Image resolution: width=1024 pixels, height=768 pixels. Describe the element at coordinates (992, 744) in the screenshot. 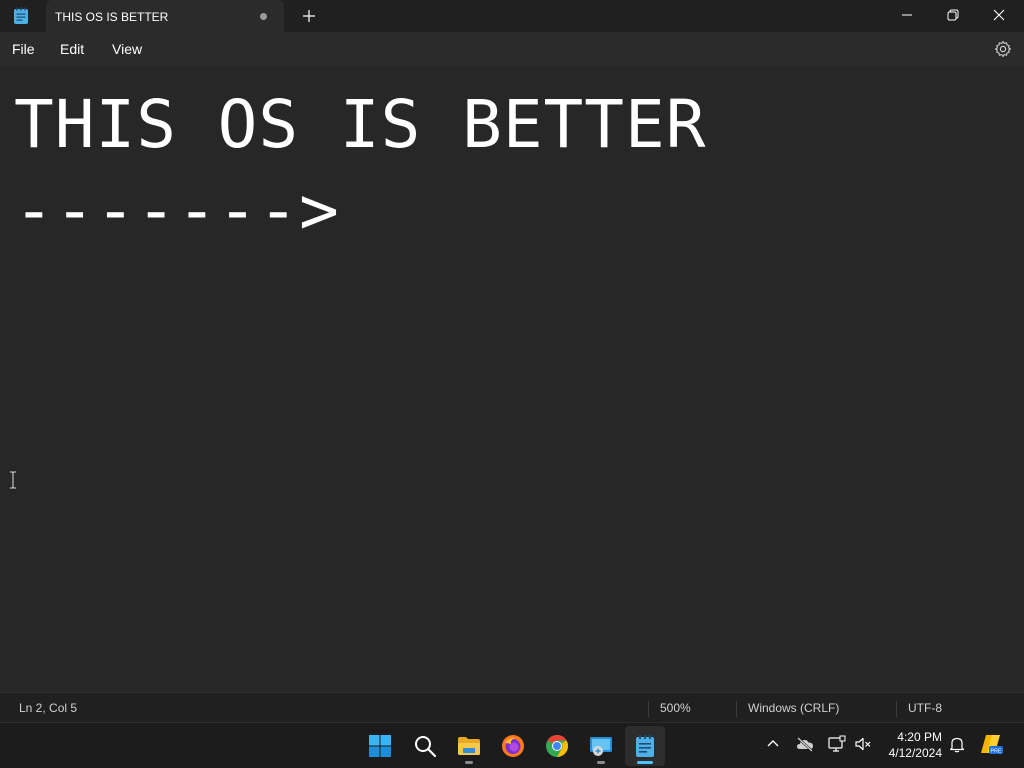

I see `copilot-pre-icon: PRE` at that location.